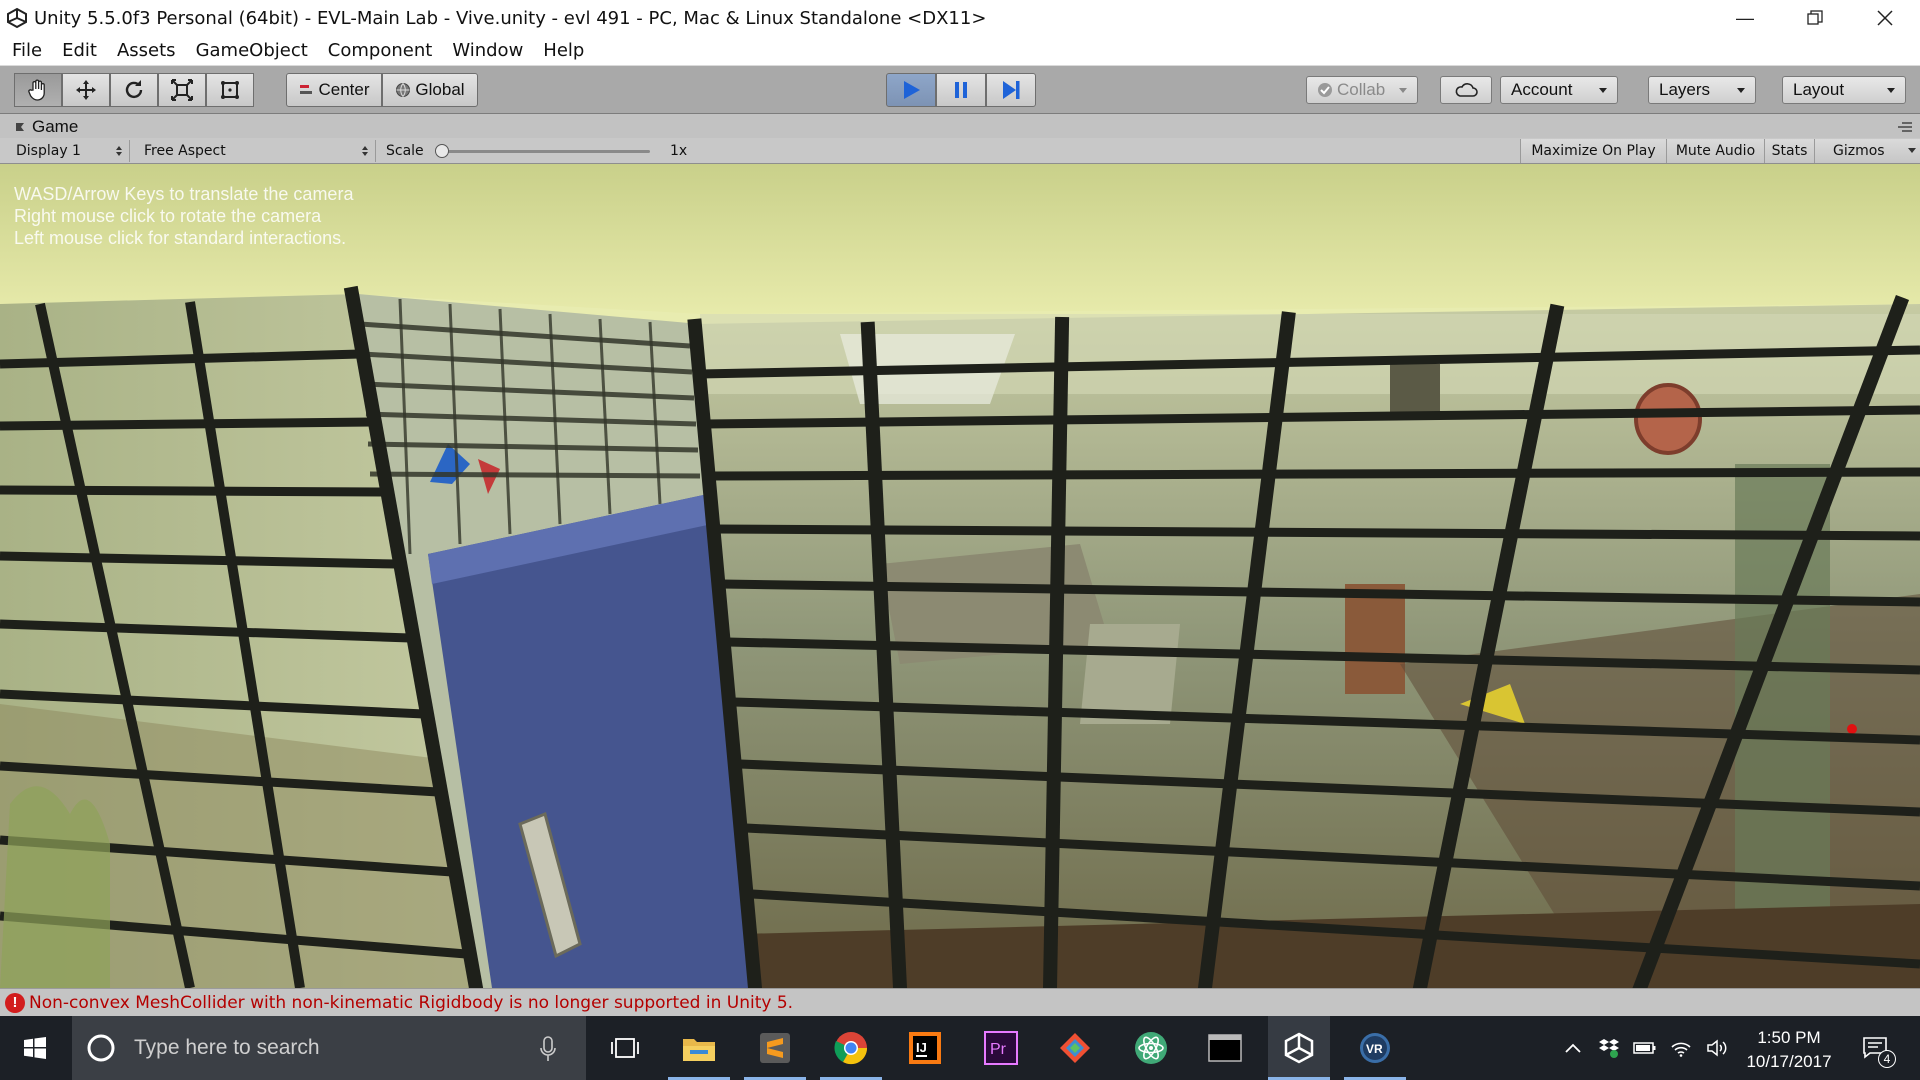  Describe the element at coordinates (1875, 1048) in the screenshot. I see `action-center-button: 4` at that location.